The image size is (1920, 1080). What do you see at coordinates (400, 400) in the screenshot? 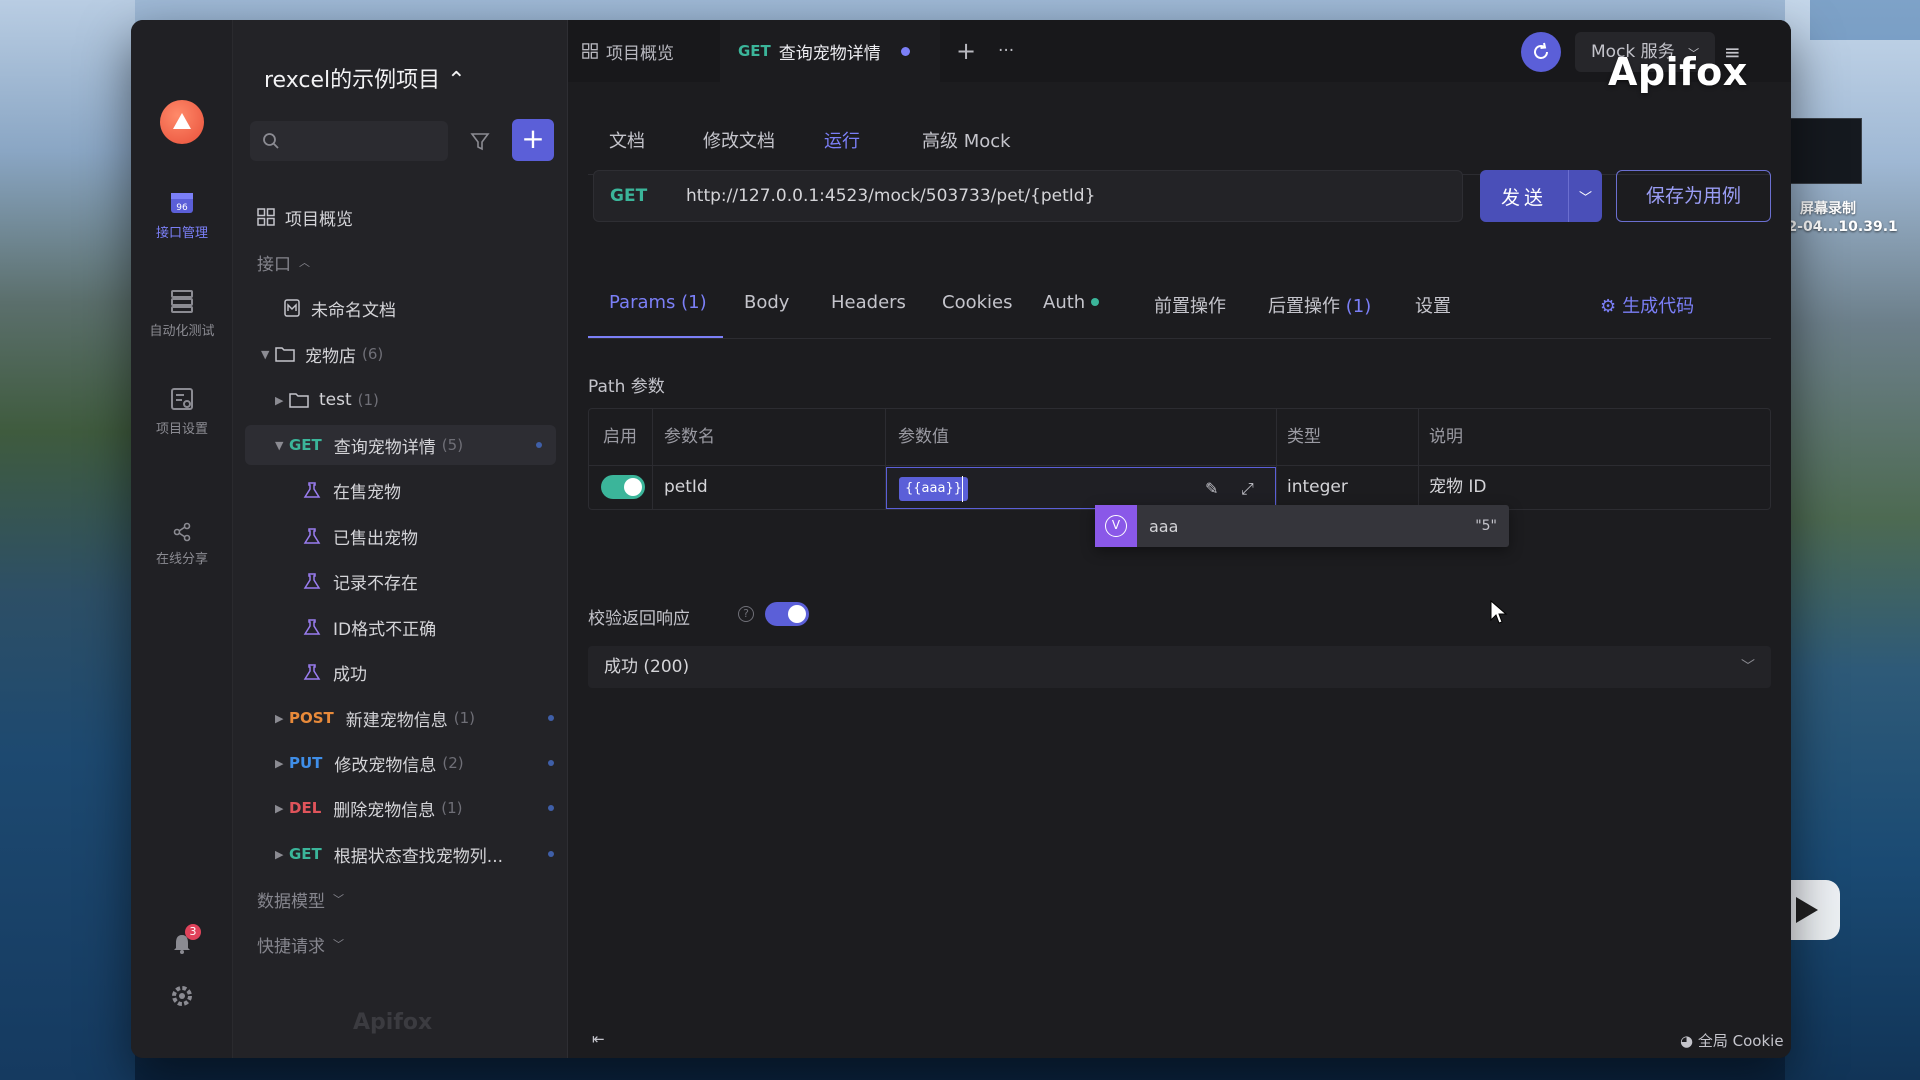
I see `tree-folder-test: ▶ test (1)` at bounding box center [400, 400].